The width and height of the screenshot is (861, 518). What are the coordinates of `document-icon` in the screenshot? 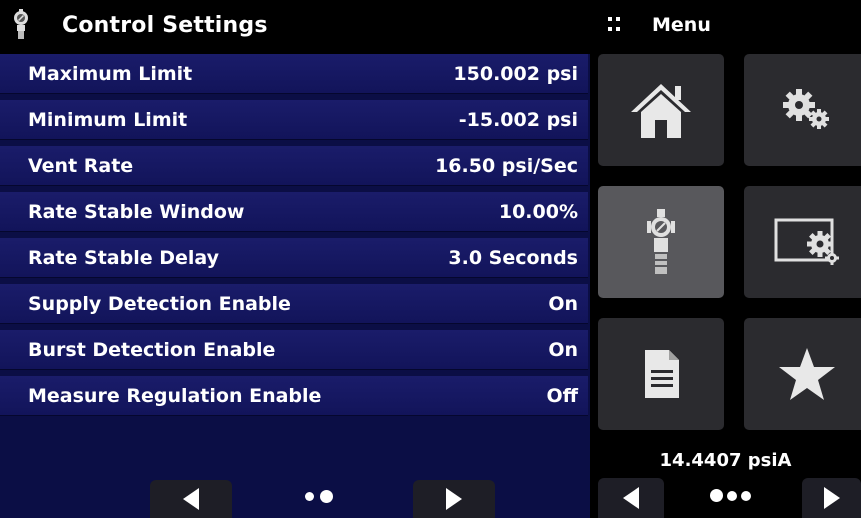 It's located at (662, 374).